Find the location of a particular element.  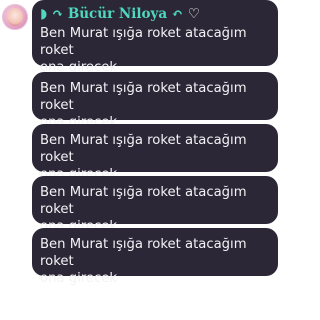

sender-avatar is located at coordinates (15, 17).